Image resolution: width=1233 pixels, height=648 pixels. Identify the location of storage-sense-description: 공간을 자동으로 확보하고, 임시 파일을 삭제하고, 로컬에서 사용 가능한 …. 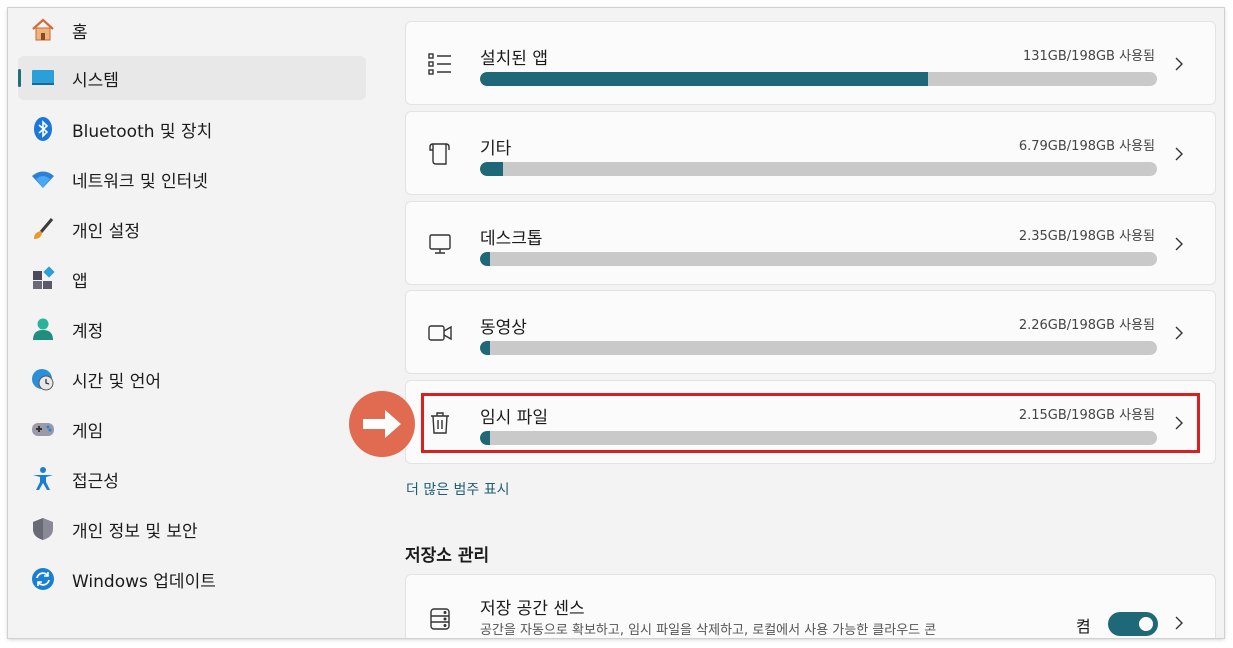
(708, 630).